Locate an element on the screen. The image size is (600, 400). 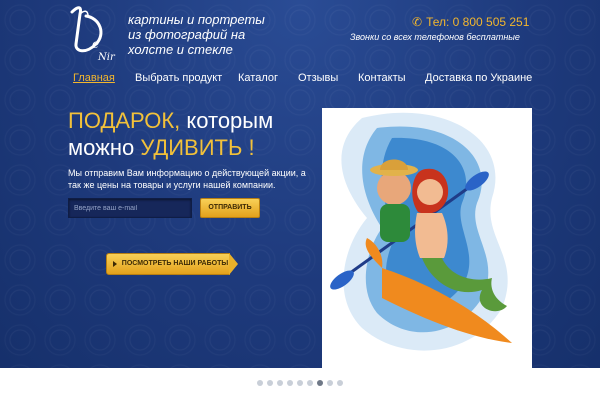
tagline-line-2: из фотографий на is located at coordinates (187, 34).